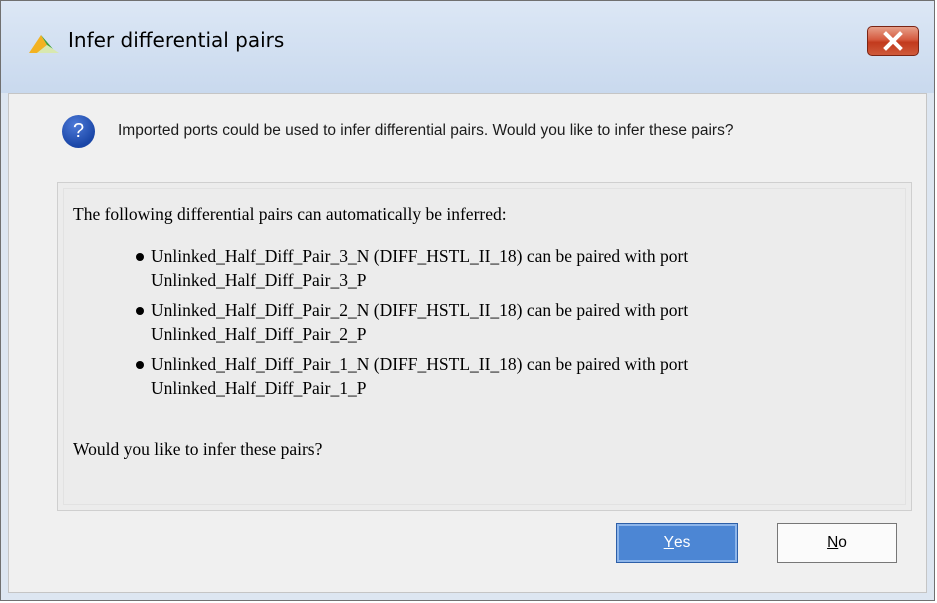  I want to click on question-icon: ?, so click(78, 131).